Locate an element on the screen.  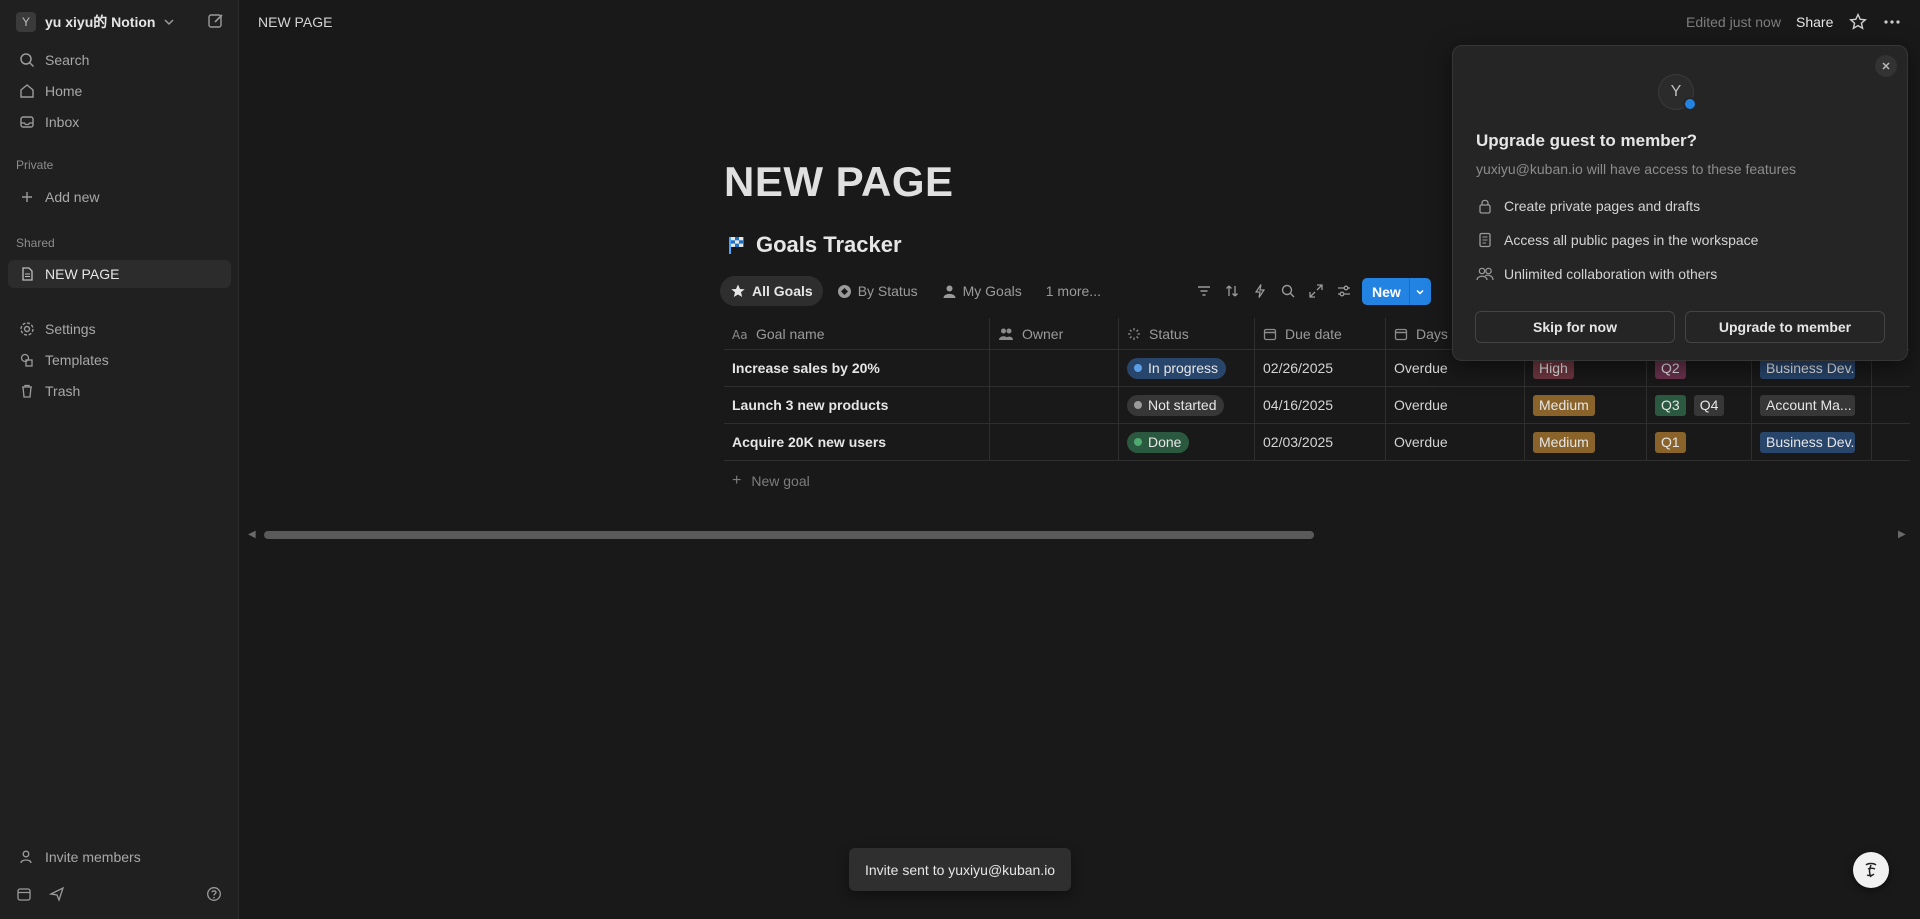
status-label: In progress is located at coordinates (1183, 368).